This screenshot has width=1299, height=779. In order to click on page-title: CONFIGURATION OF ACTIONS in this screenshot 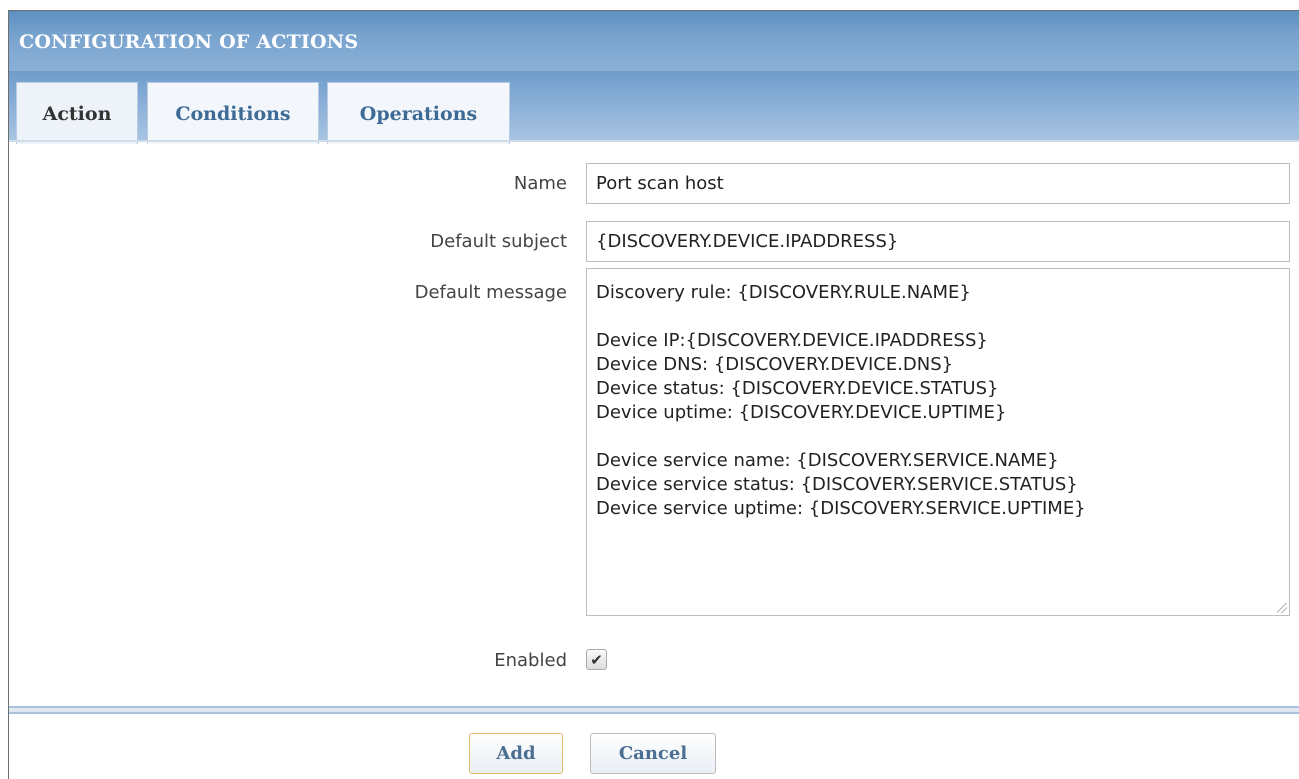, I will do `click(189, 42)`.